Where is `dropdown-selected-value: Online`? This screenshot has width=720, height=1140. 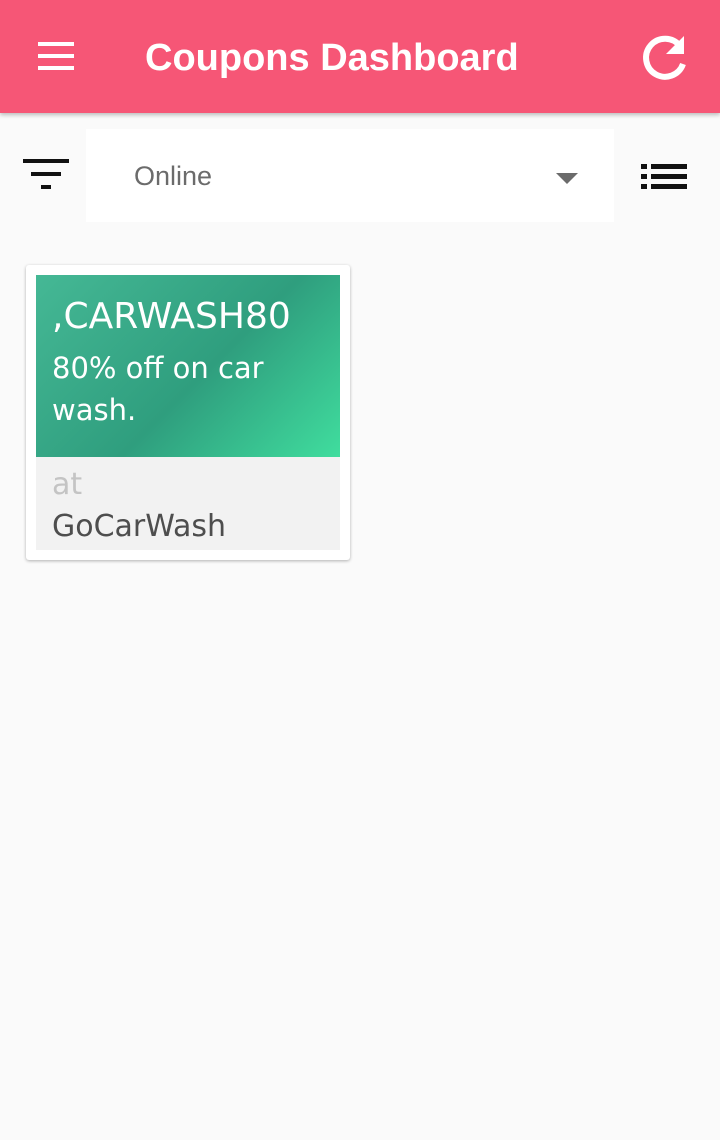 dropdown-selected-value: Online is located at coordinates (173, 176).